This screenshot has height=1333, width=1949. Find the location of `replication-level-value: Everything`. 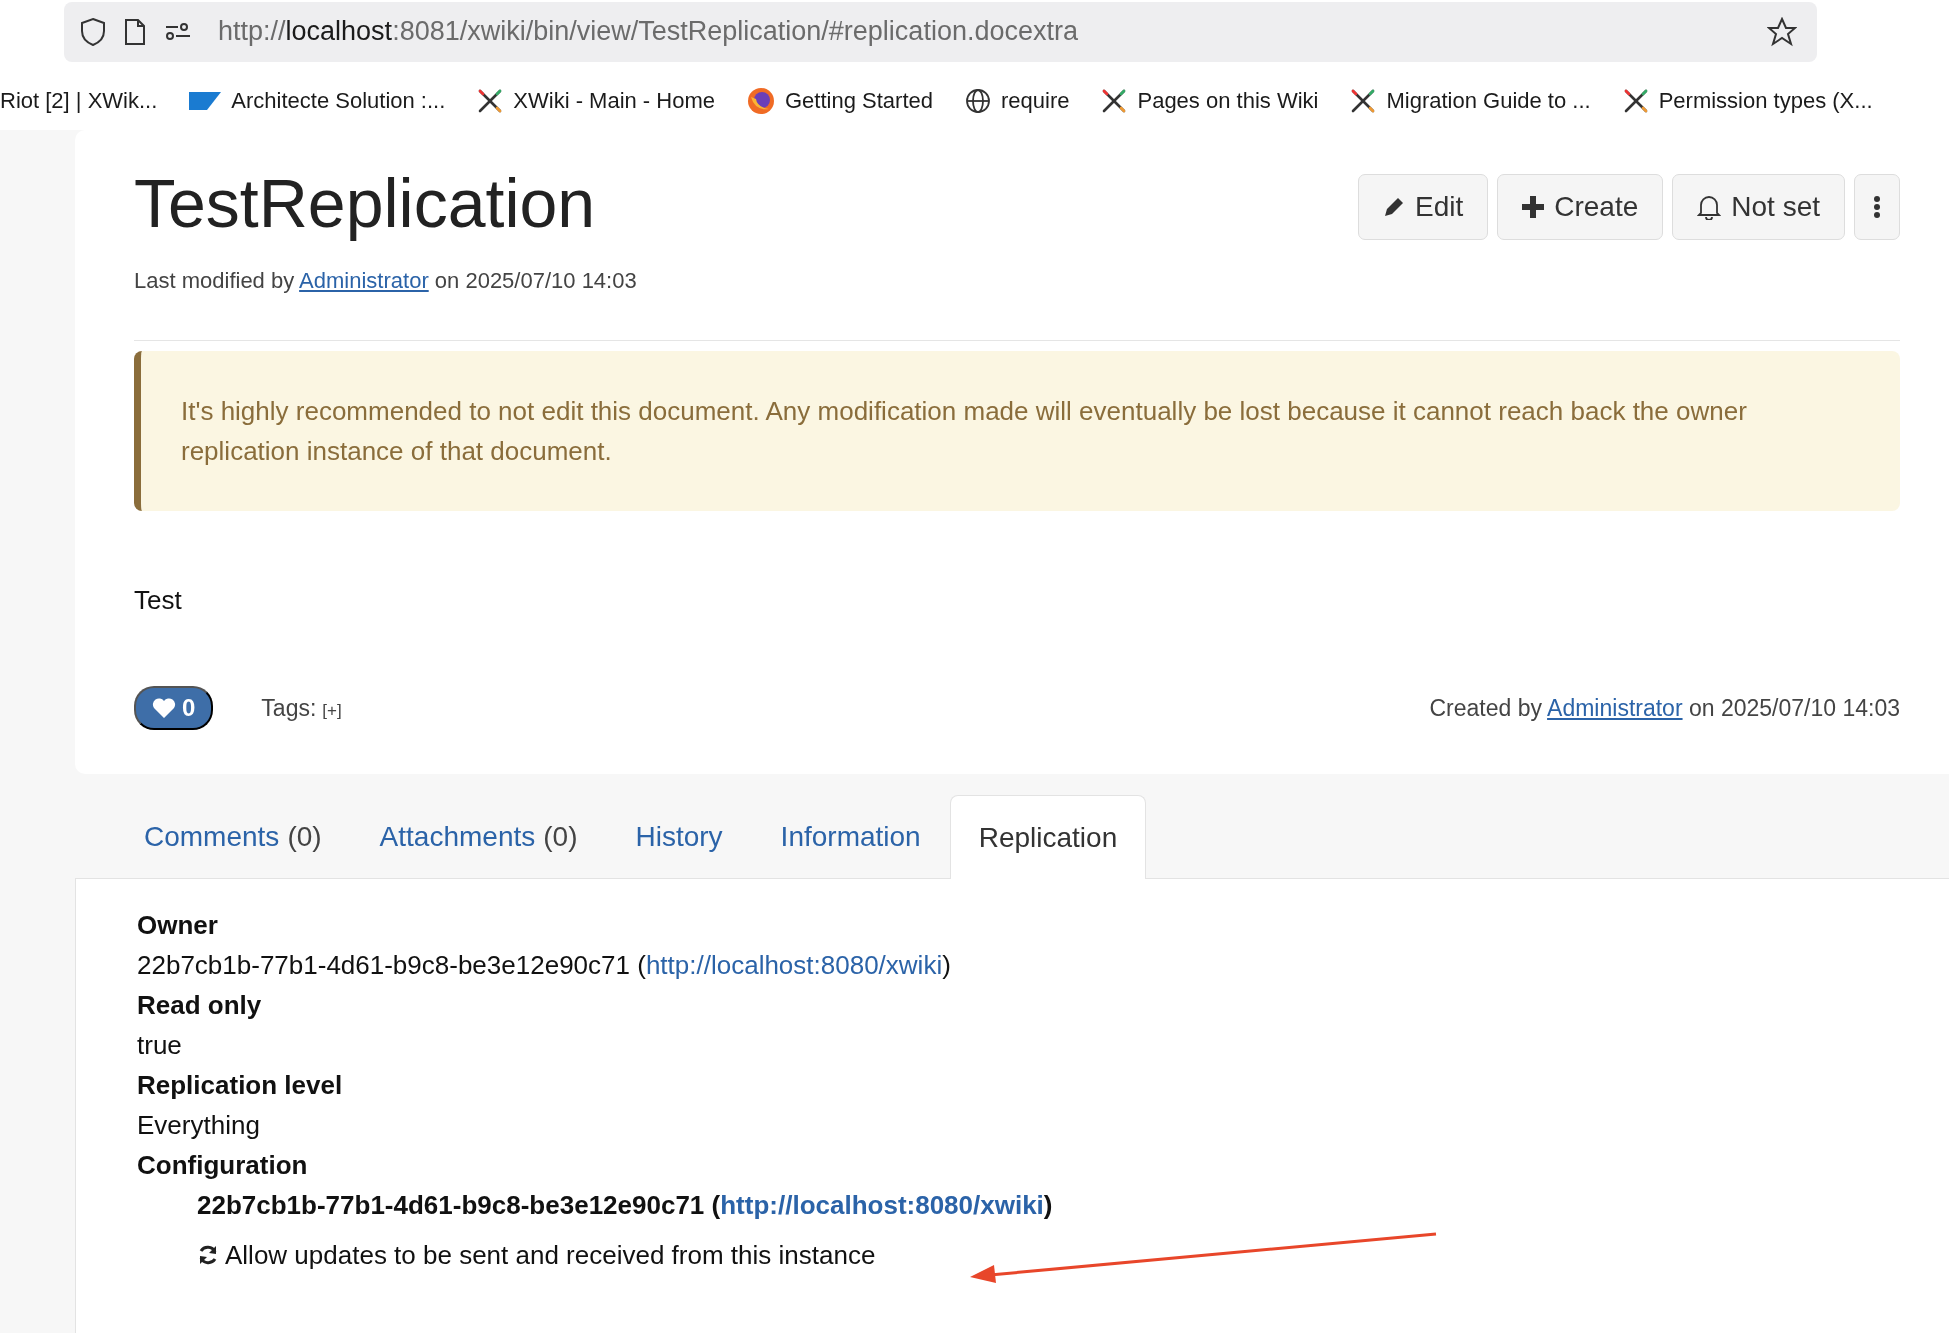

replication-level-value: Everything is located at coordinates (199, 1125).